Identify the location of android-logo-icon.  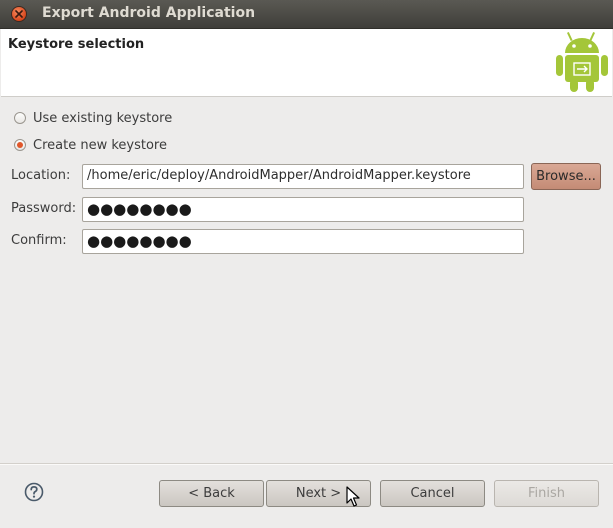
(582, 64).